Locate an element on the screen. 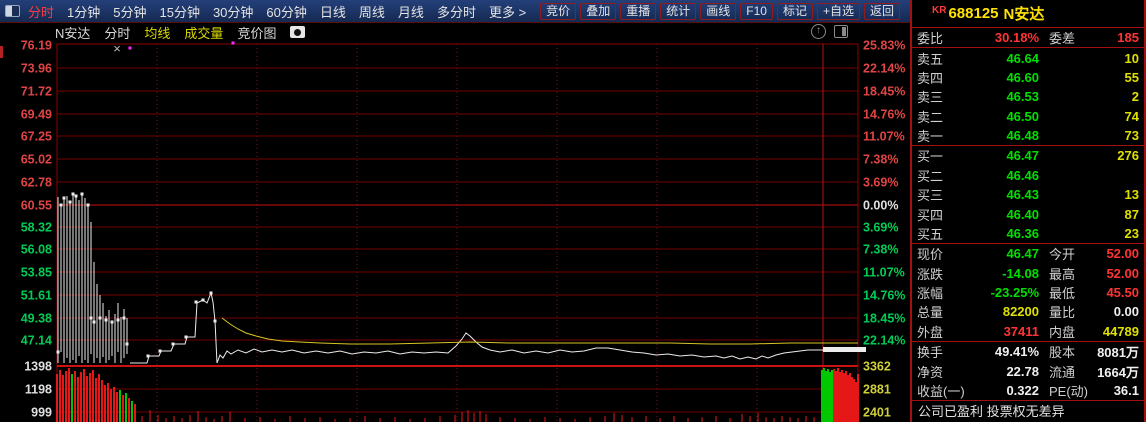  action-button-6: 标记 is located at coordinates (794, 11).